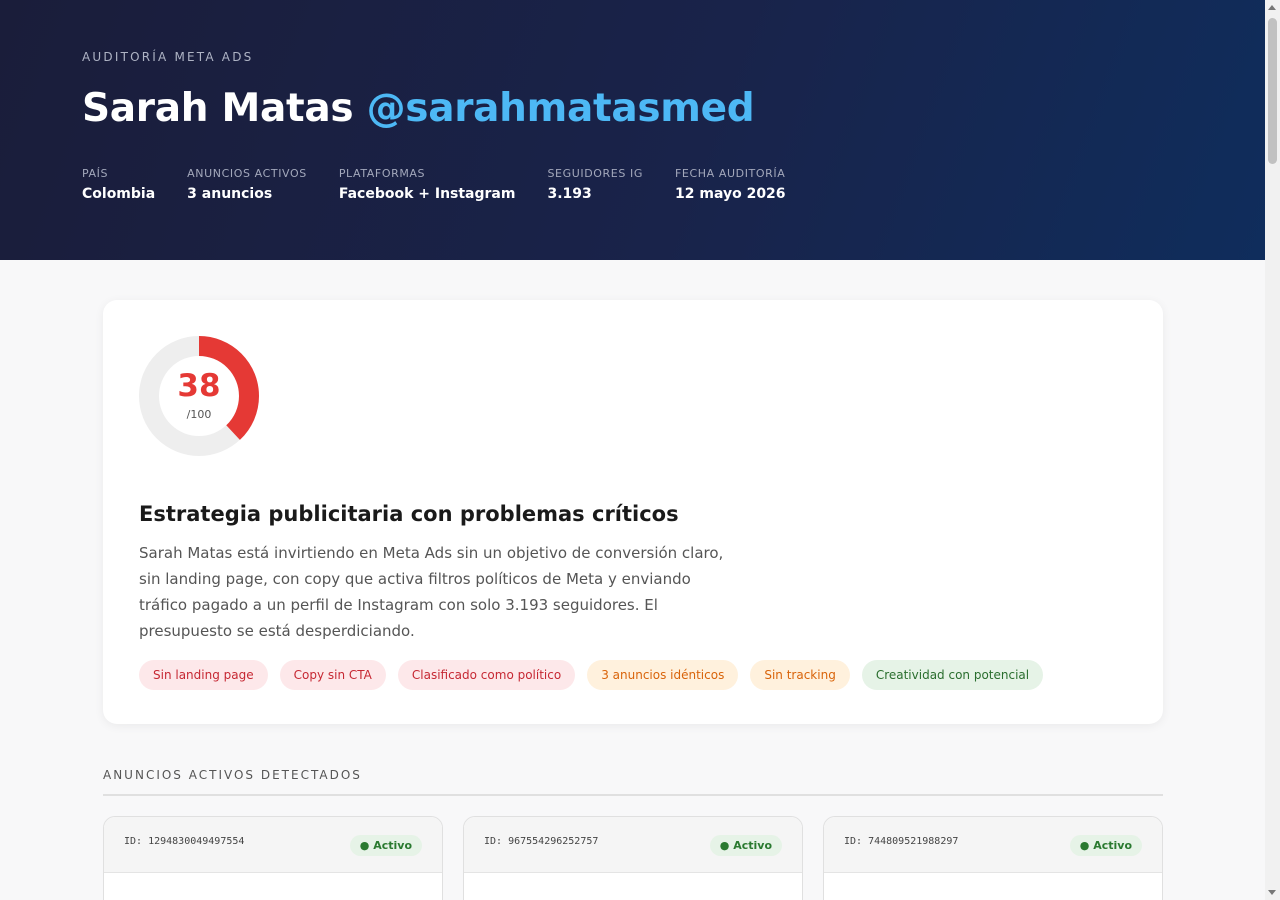 The image size is (1280, 900). I want to click on meta-label: PLATAFORMAS, so click(382, 173).